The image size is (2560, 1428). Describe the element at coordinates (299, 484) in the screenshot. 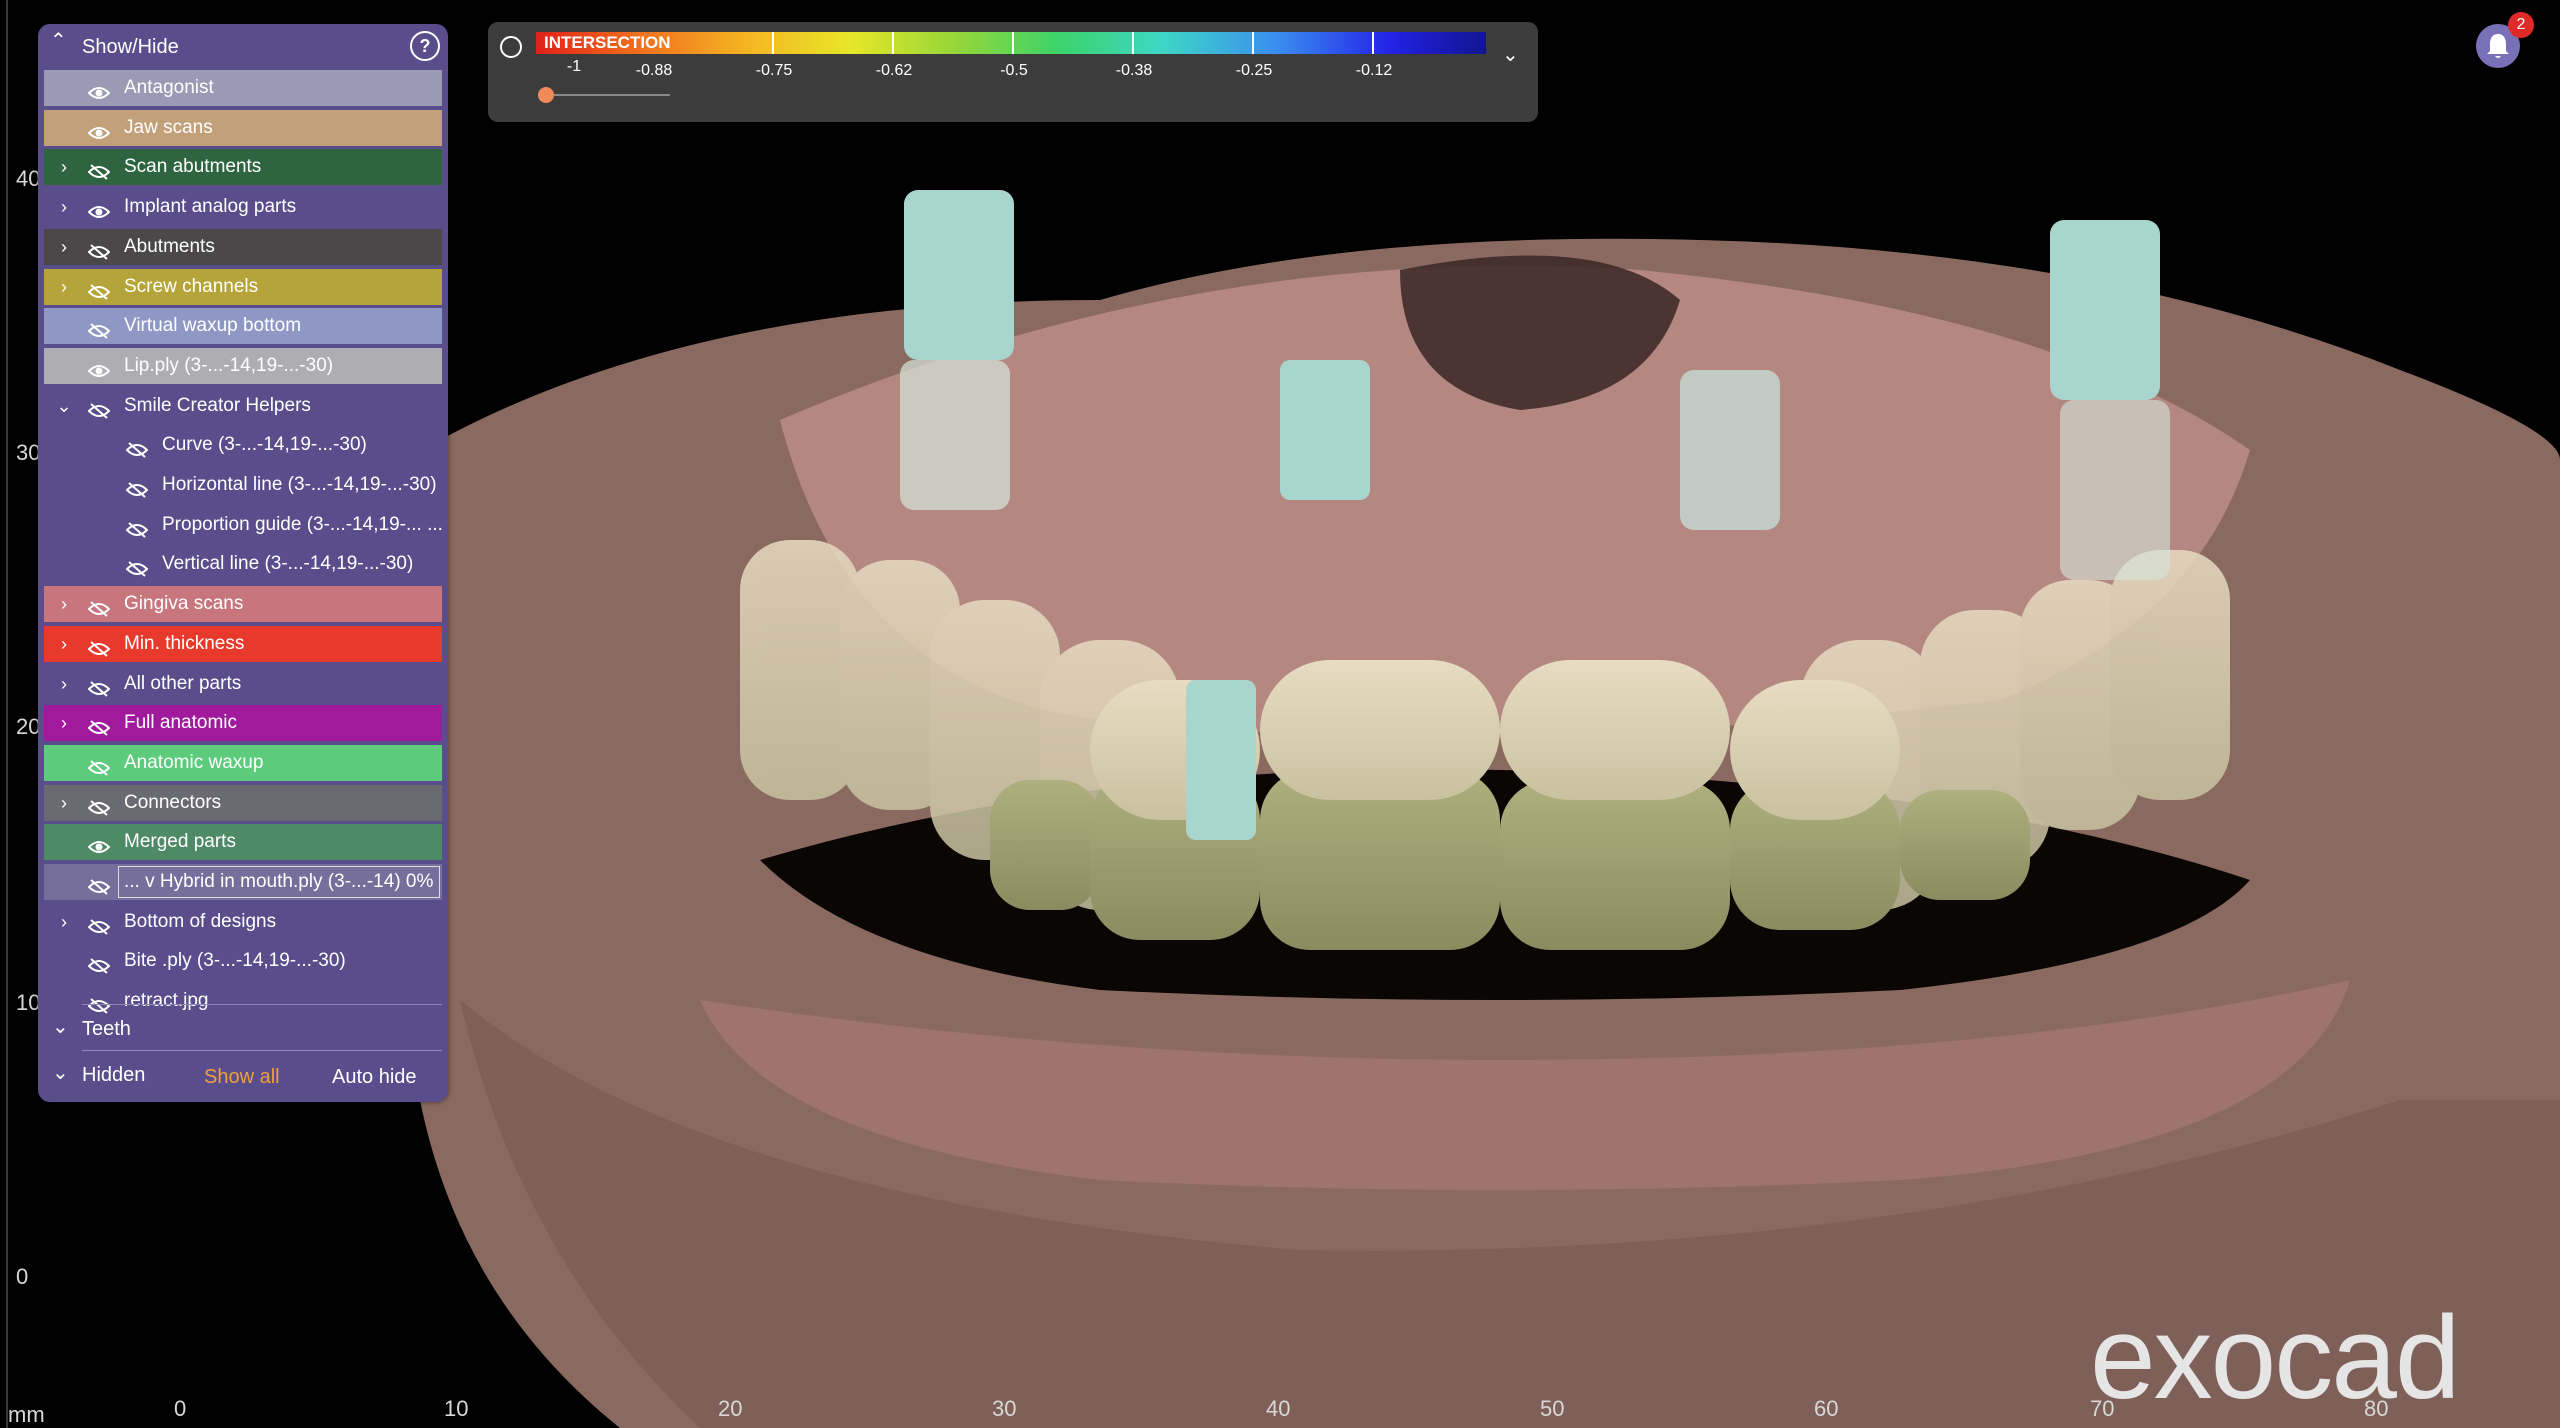

I see `layer-label: Horizontal line (3-...-14,19-...-30)` at that location.